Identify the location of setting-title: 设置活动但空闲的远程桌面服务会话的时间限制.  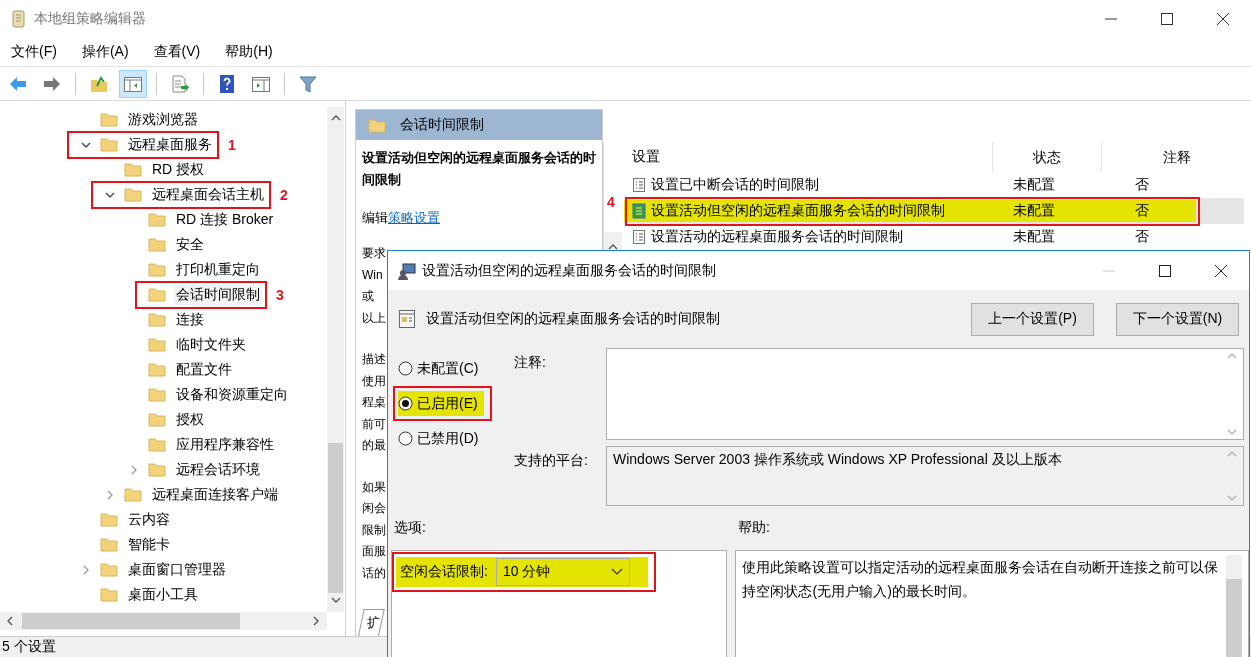
(573, 319).